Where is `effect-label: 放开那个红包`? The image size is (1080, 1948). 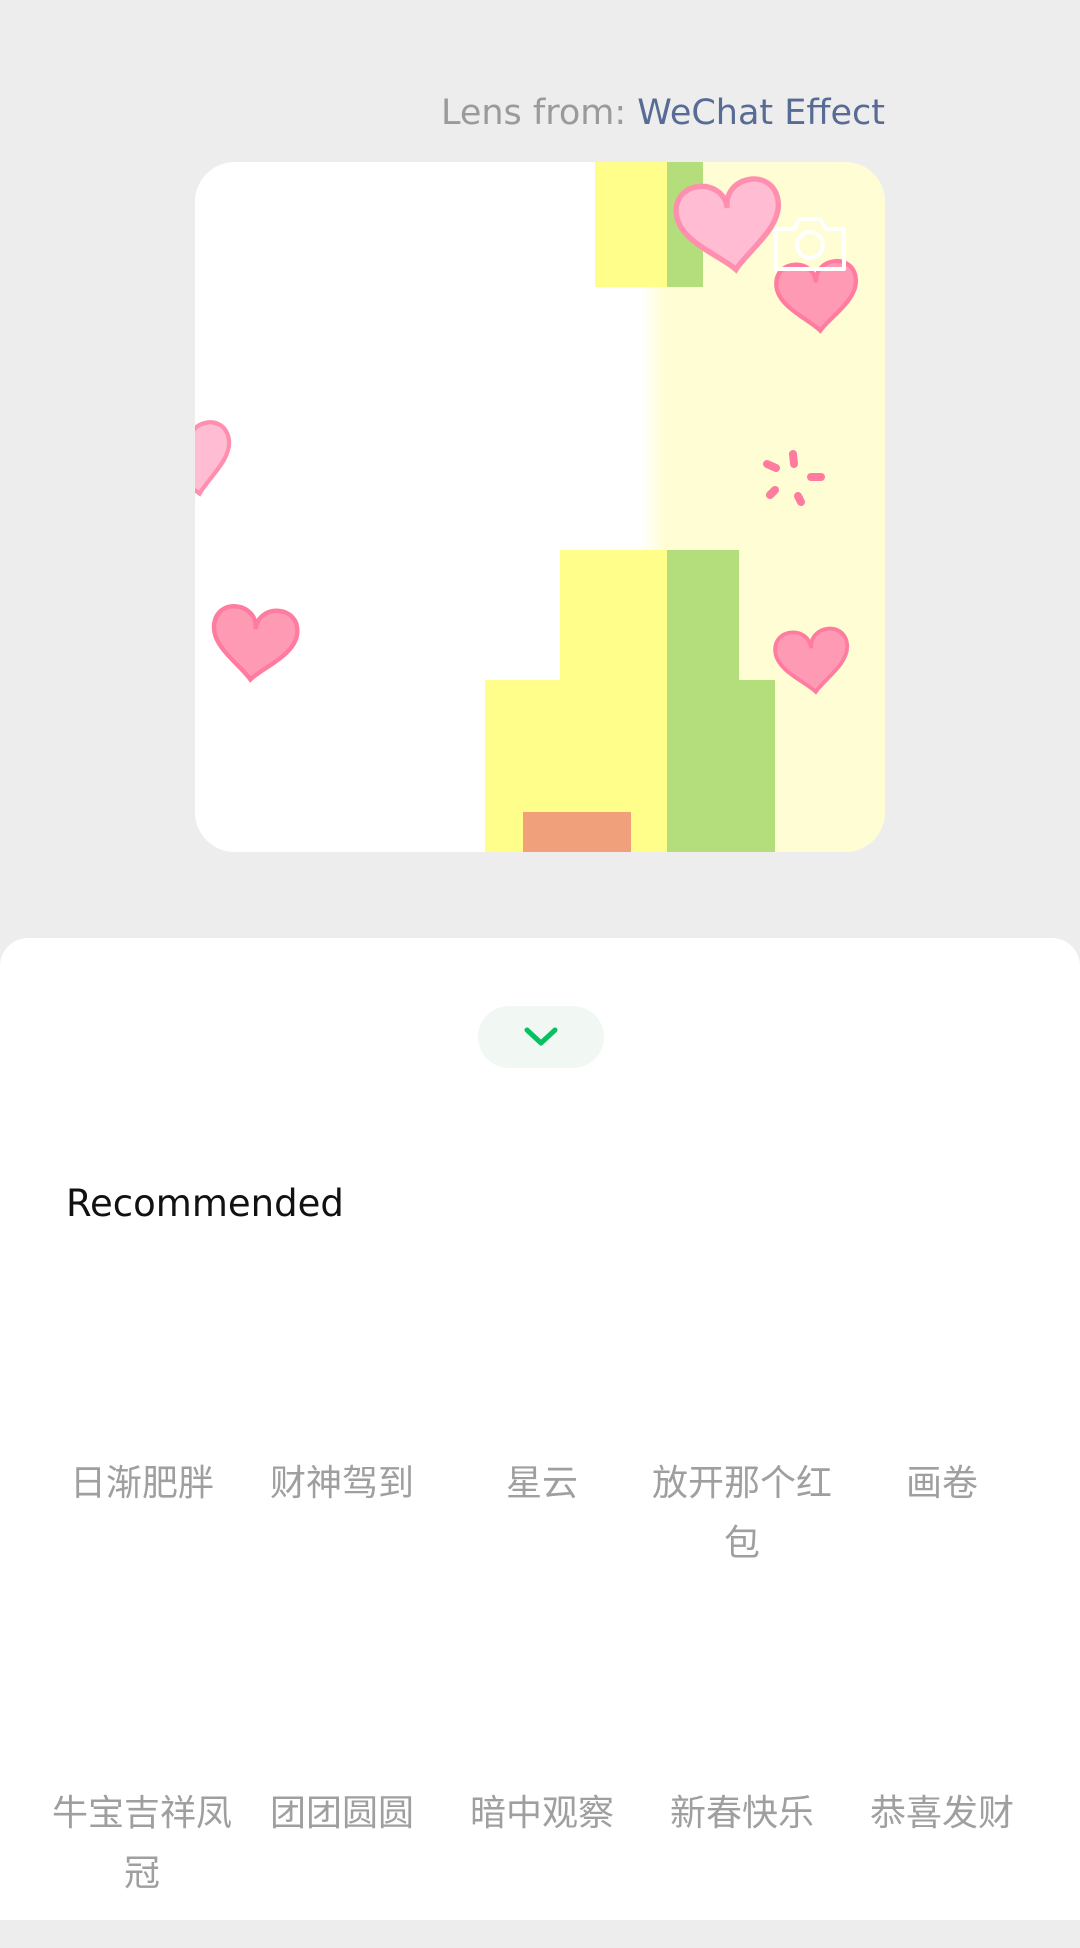
effect-label: 放开那个红包 is located at coordinates (741, 1513).